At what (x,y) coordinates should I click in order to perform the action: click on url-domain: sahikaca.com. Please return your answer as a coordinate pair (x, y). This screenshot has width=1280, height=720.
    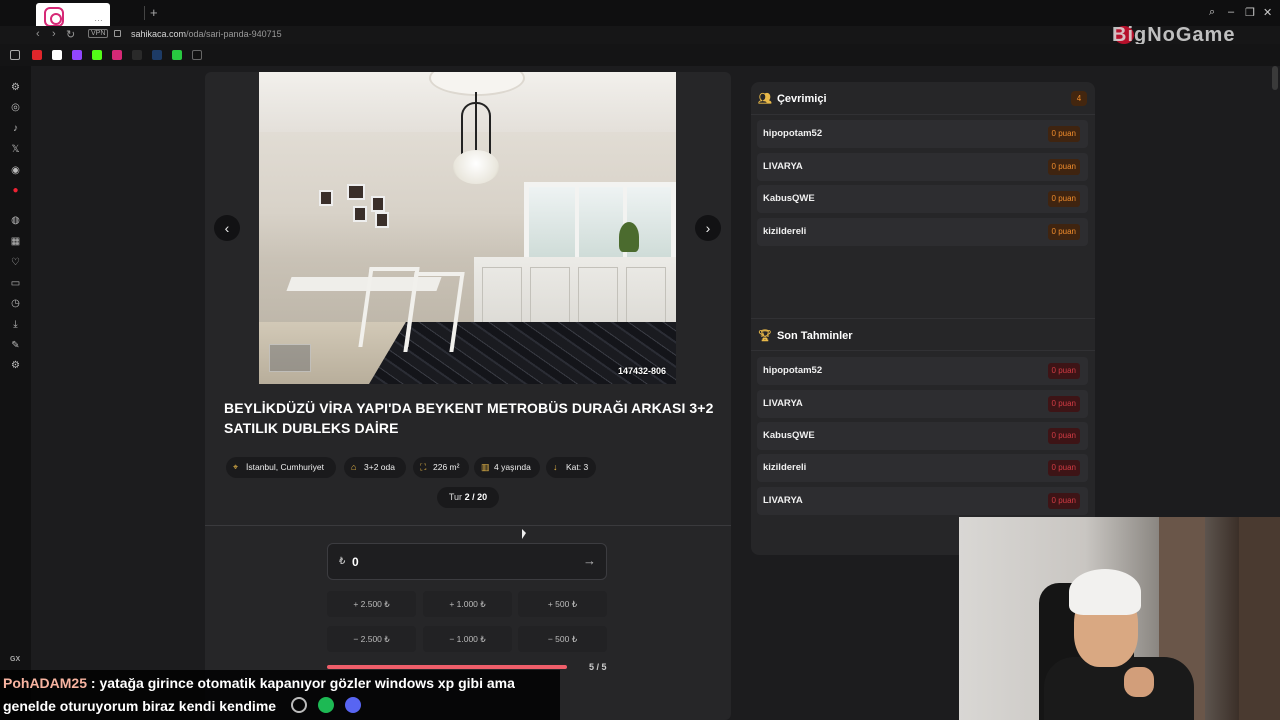
    Looking at the image, I should click on (159, 34).